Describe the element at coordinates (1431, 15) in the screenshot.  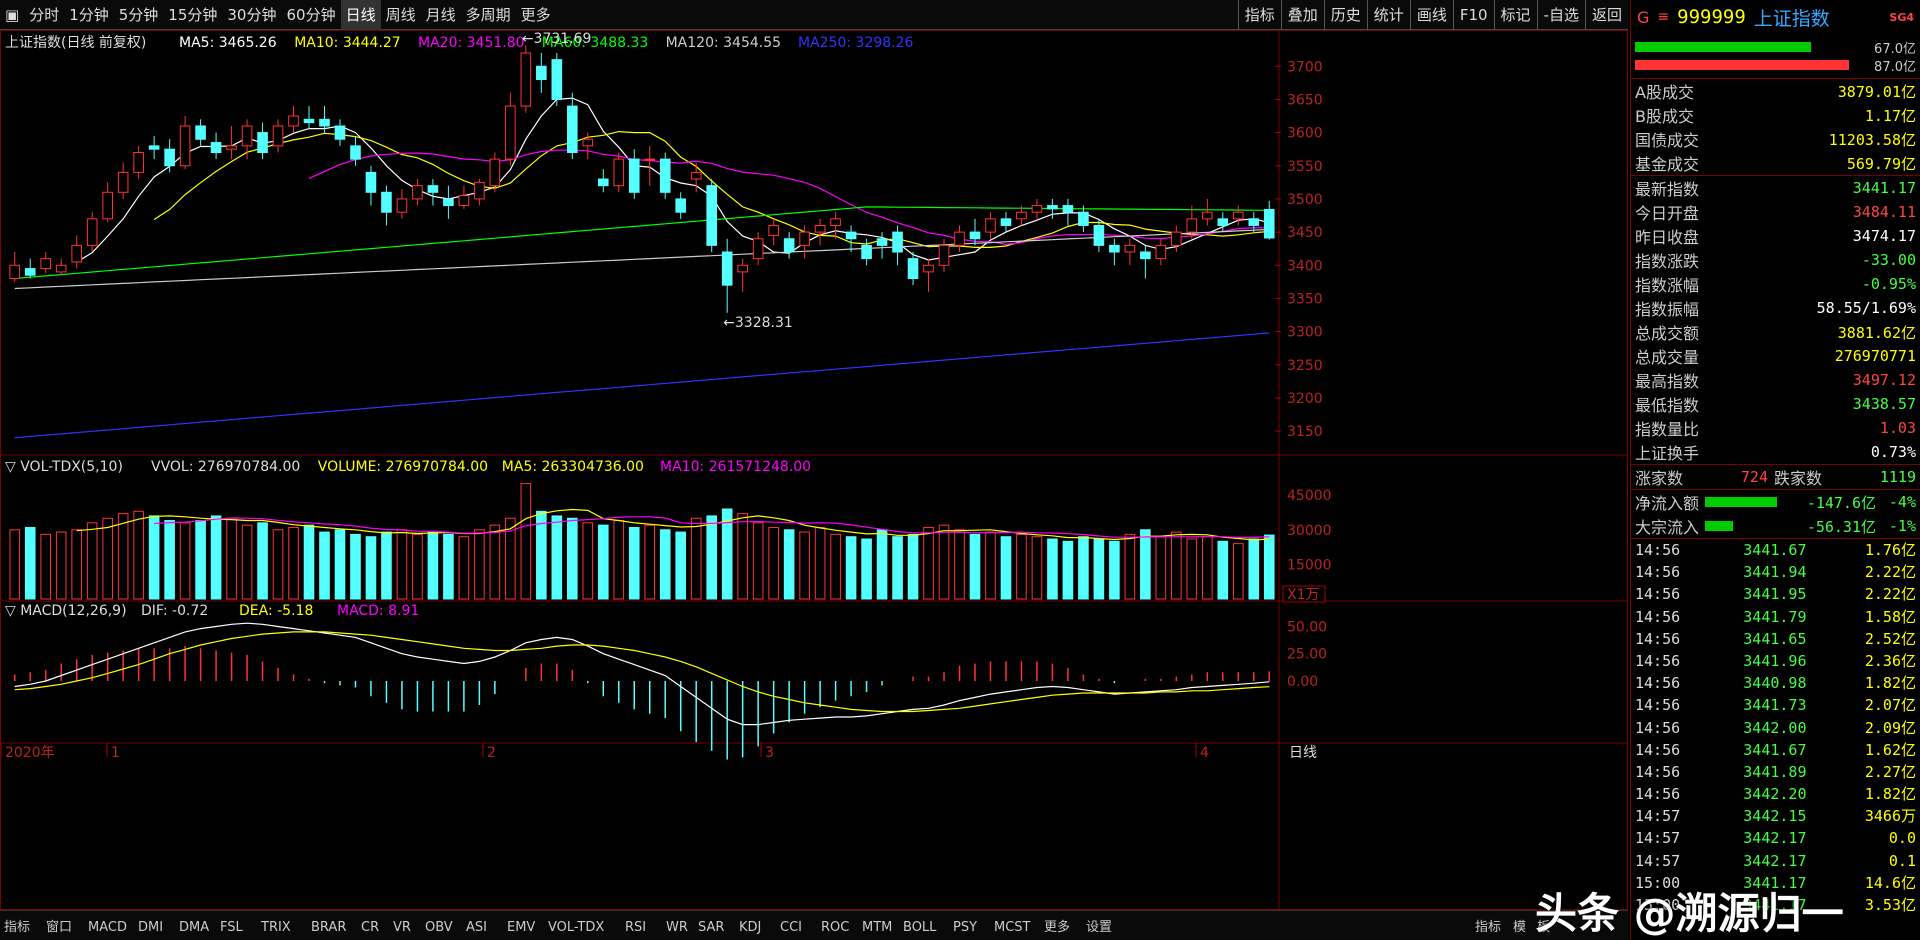
I see `toolbar-button-4: 画线` at that location.